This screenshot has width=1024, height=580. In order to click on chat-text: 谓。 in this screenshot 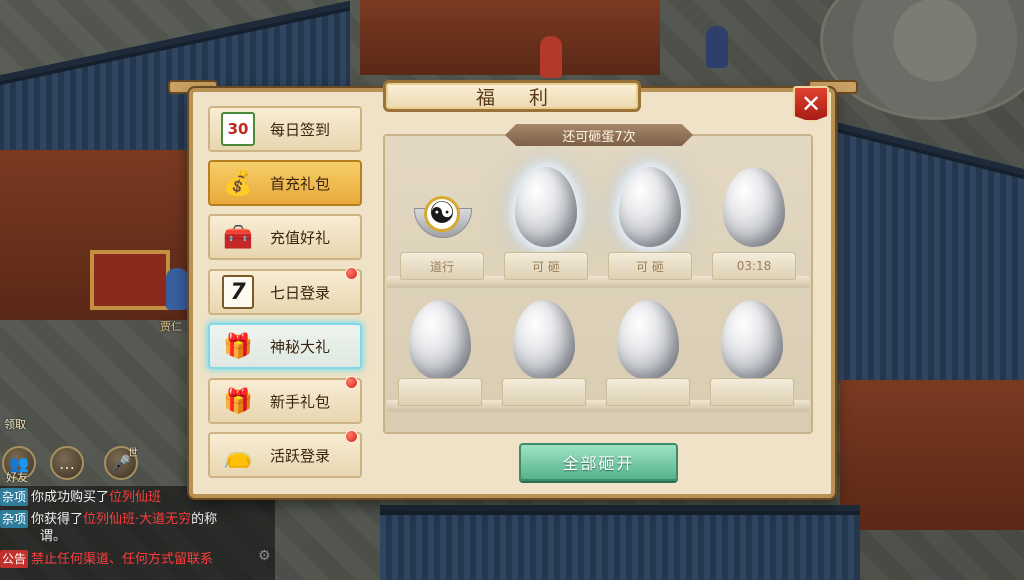, I will do `click(53, 536)`.